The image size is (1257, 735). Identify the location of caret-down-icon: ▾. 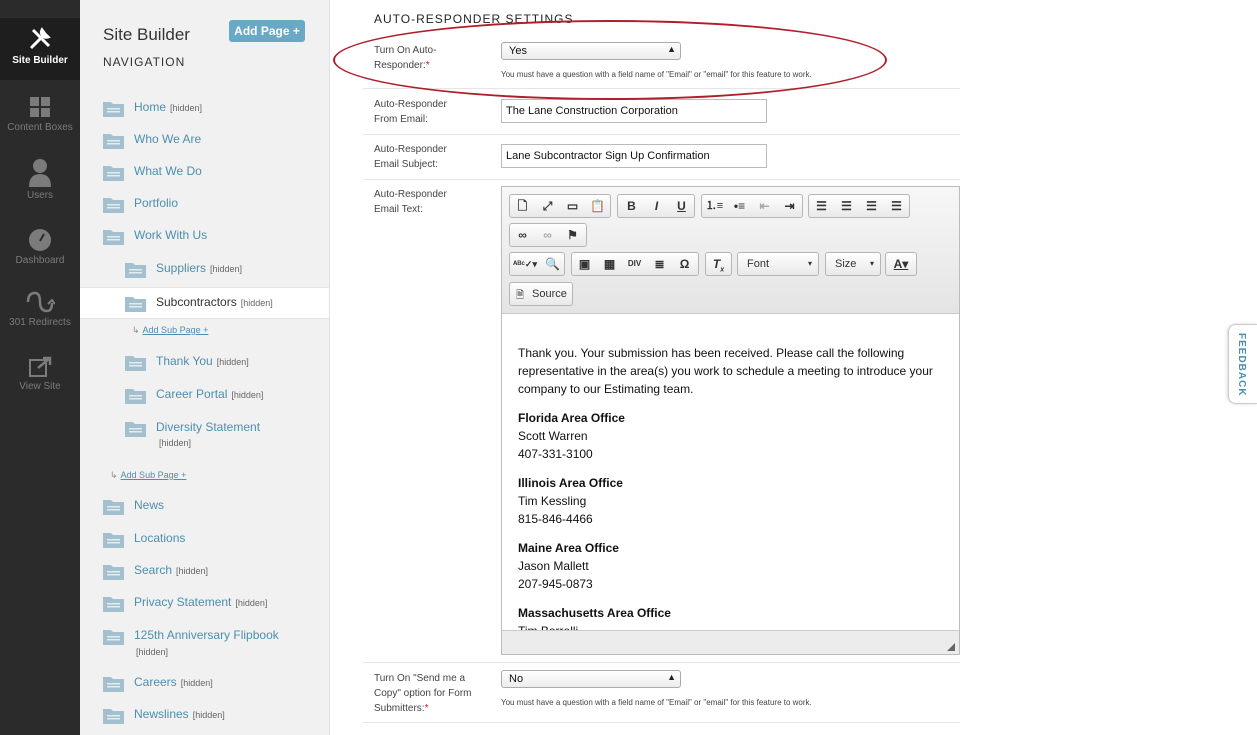
(871, 263).